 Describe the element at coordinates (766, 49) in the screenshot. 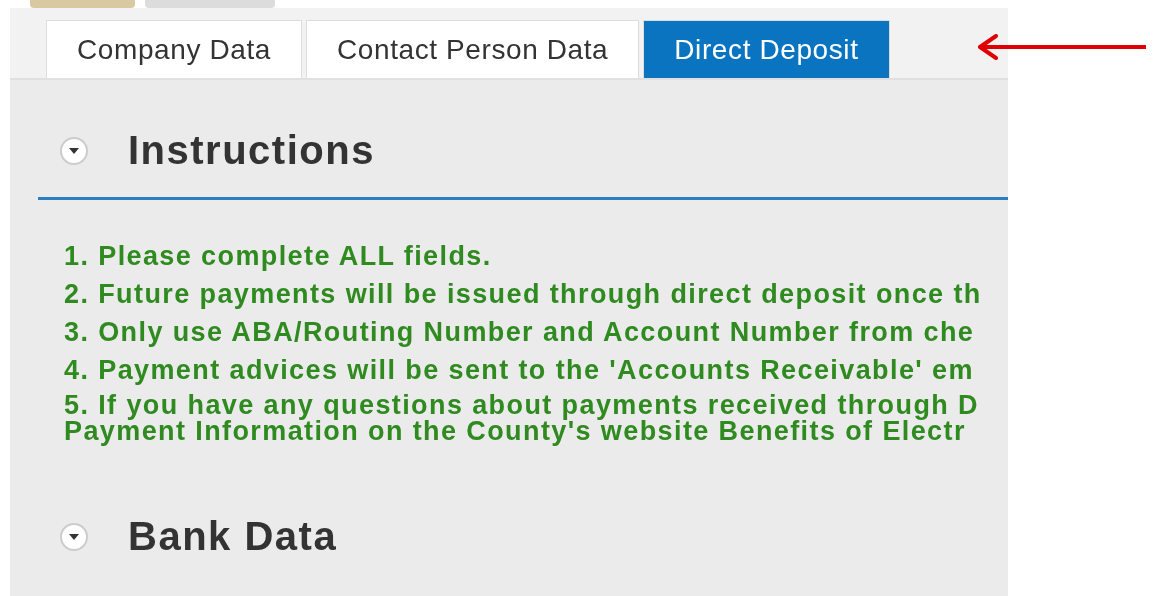

I see `tab: Direct Deposit` at that location.